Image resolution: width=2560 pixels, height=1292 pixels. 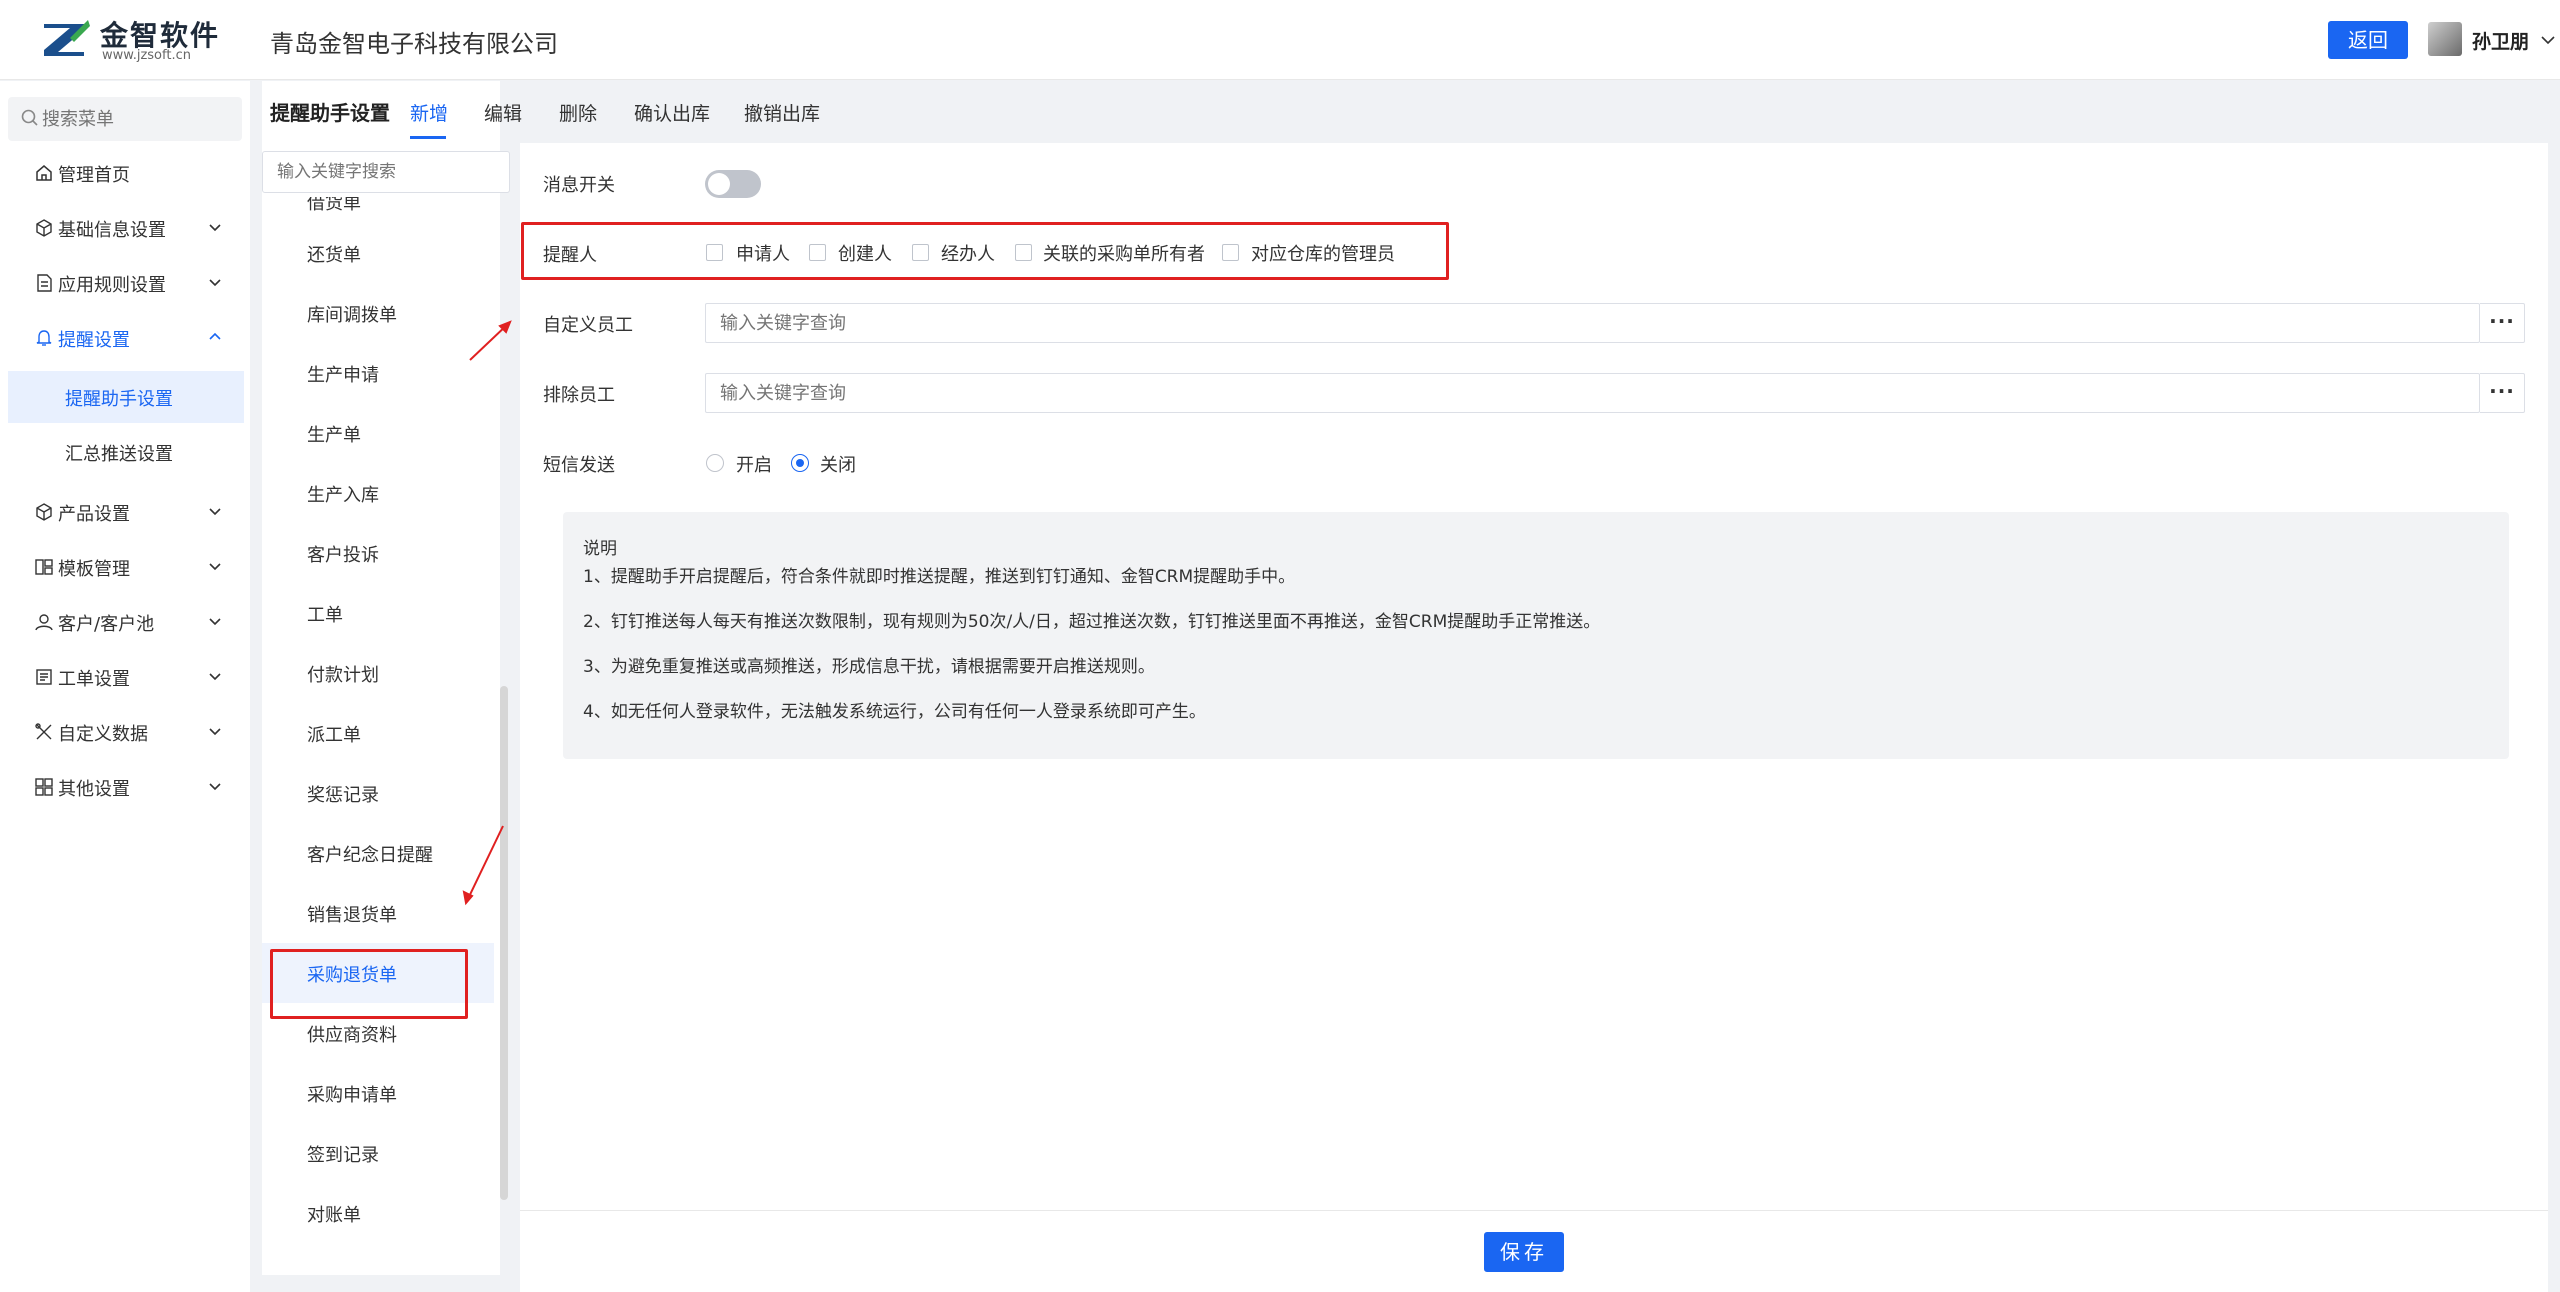 I want to click on sidebar-item-label: 客户/客户池, so click(x=106, y=624).